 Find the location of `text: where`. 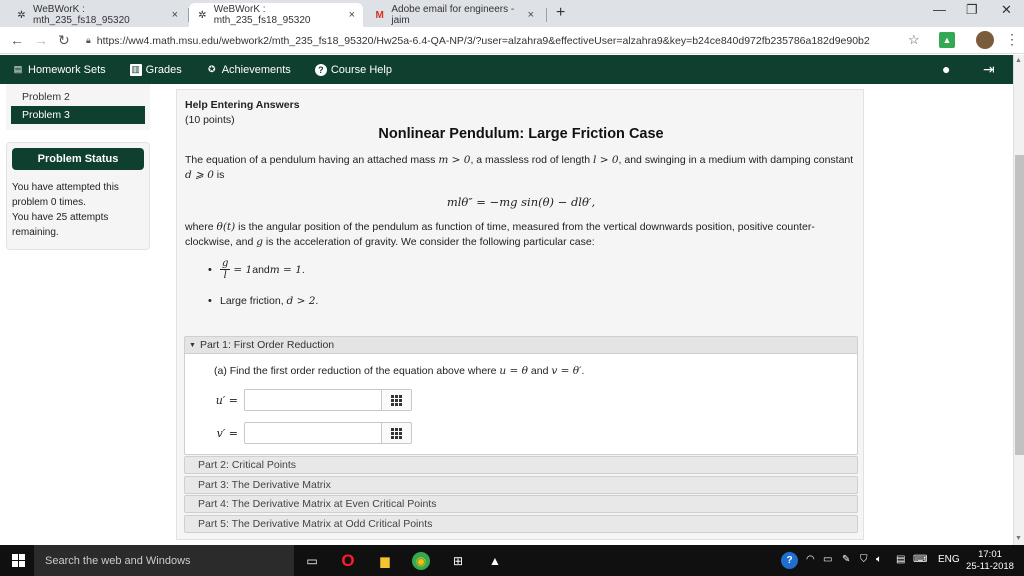

text: where is located at coordinates (201, 227).